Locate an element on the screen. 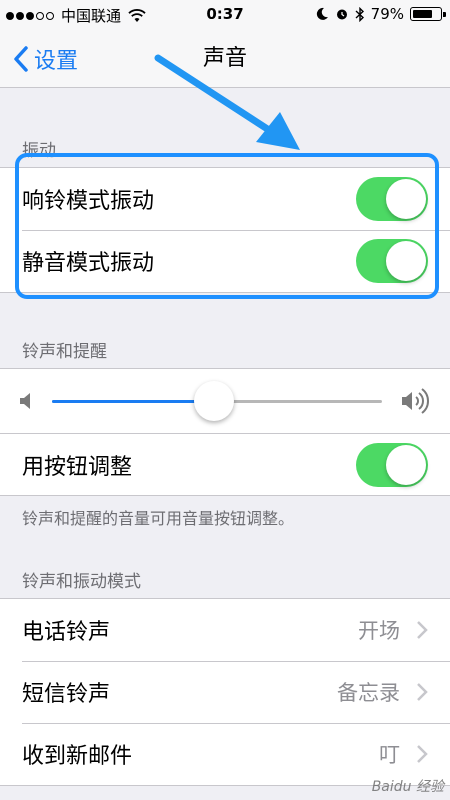 This screenshot has width=450, height=800. moon-icon is located at coordinates (322, 13).